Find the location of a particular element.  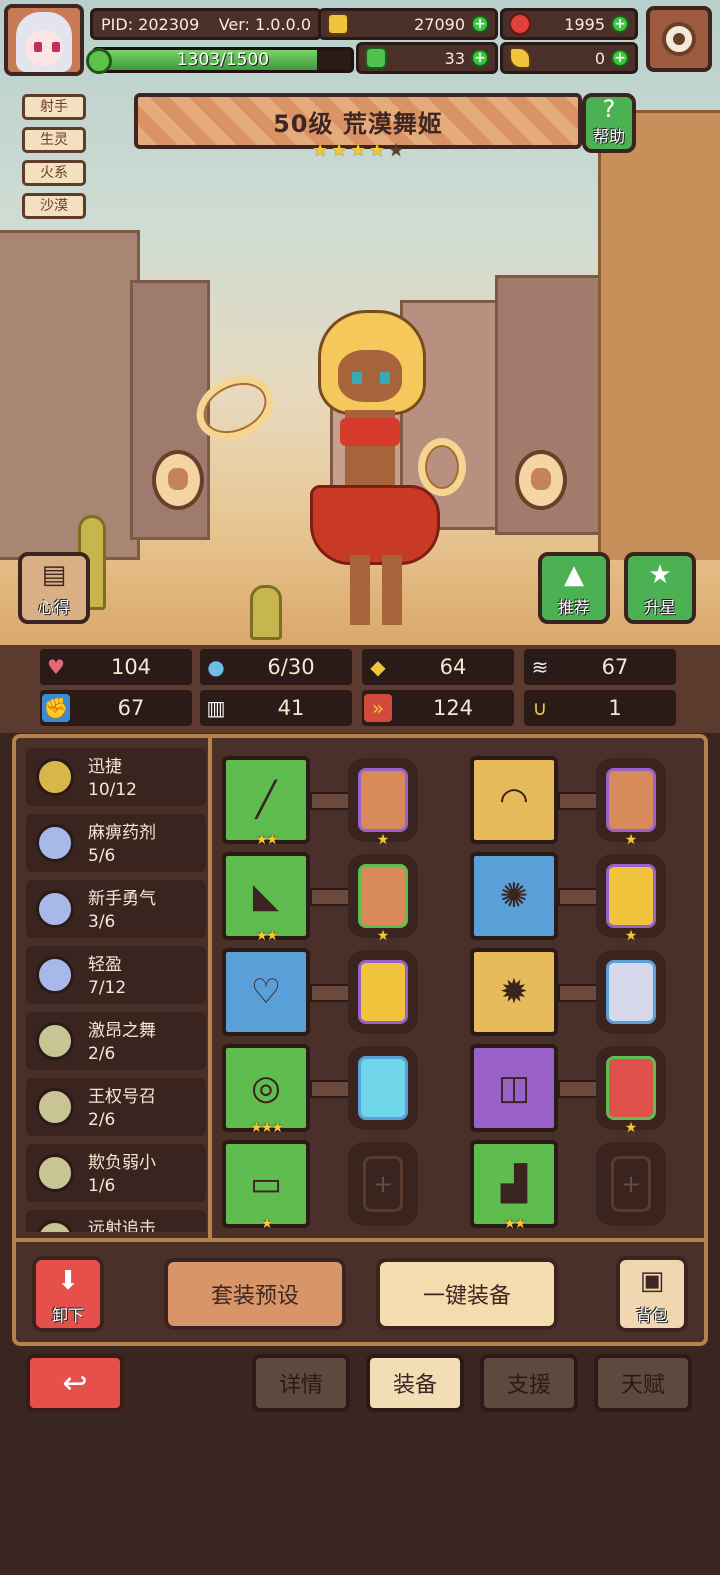

set-bonus-item: 轻盈 7/12 is located at coordinates (116, 975).